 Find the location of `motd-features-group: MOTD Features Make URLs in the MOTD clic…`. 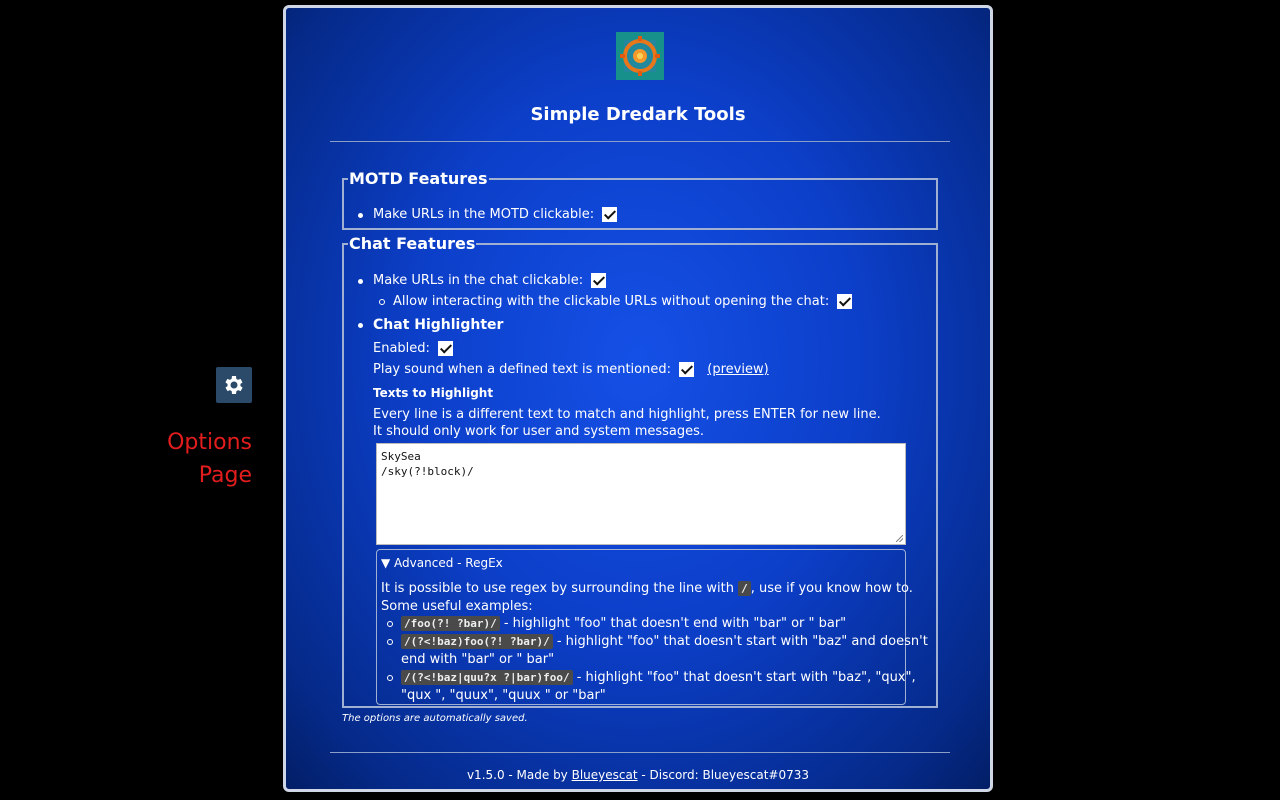

motd-features-group: MOTD Features Make URLs in the MOTD clic… is located at coordinates (640, 199).